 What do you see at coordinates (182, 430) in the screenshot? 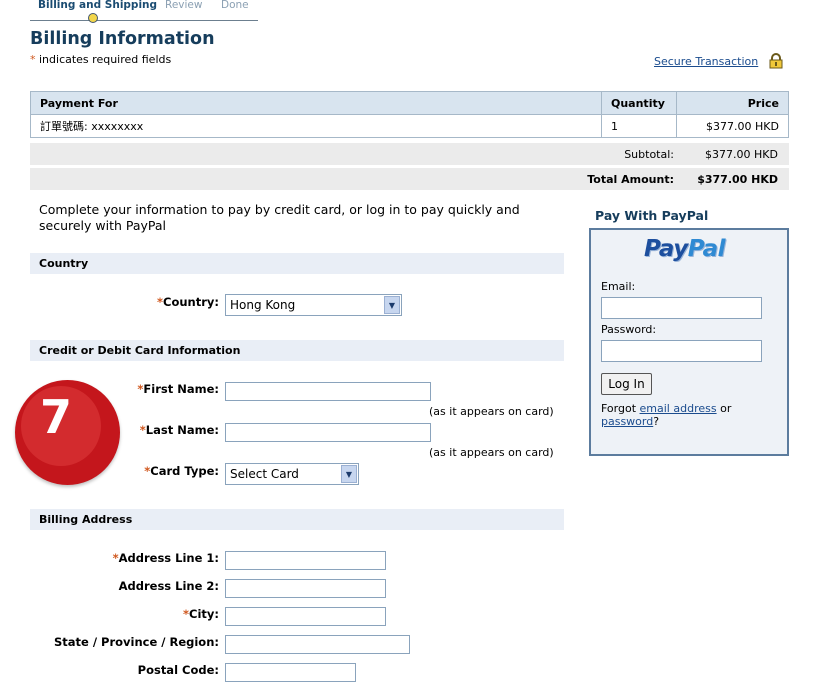
I see `last-name-label-text: Last Name:` at bounding box center [182, 430].